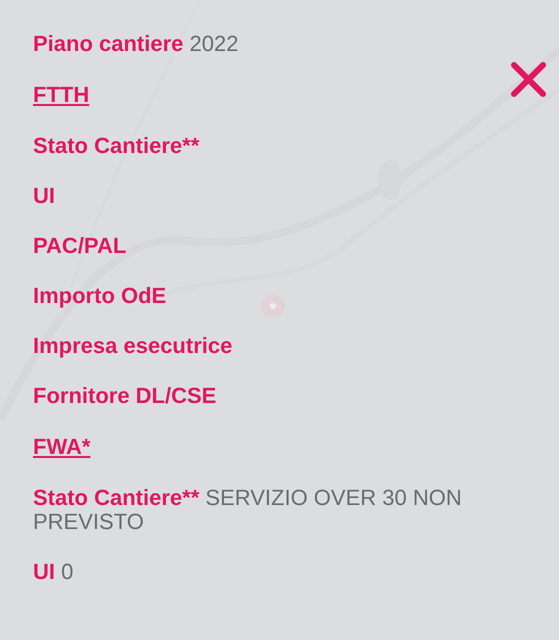 Image resolution: width=559 pixels, height=640 pixels. Describe the element at coordinates (44, 196) in the screenshot. I see `field-text: UI` at that location.